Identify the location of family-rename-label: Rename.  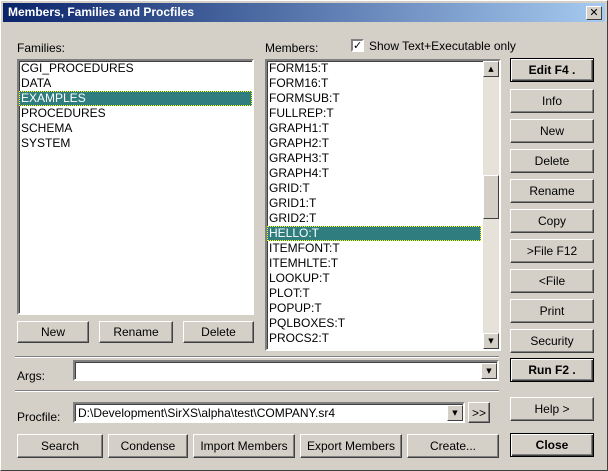
(136, 332).